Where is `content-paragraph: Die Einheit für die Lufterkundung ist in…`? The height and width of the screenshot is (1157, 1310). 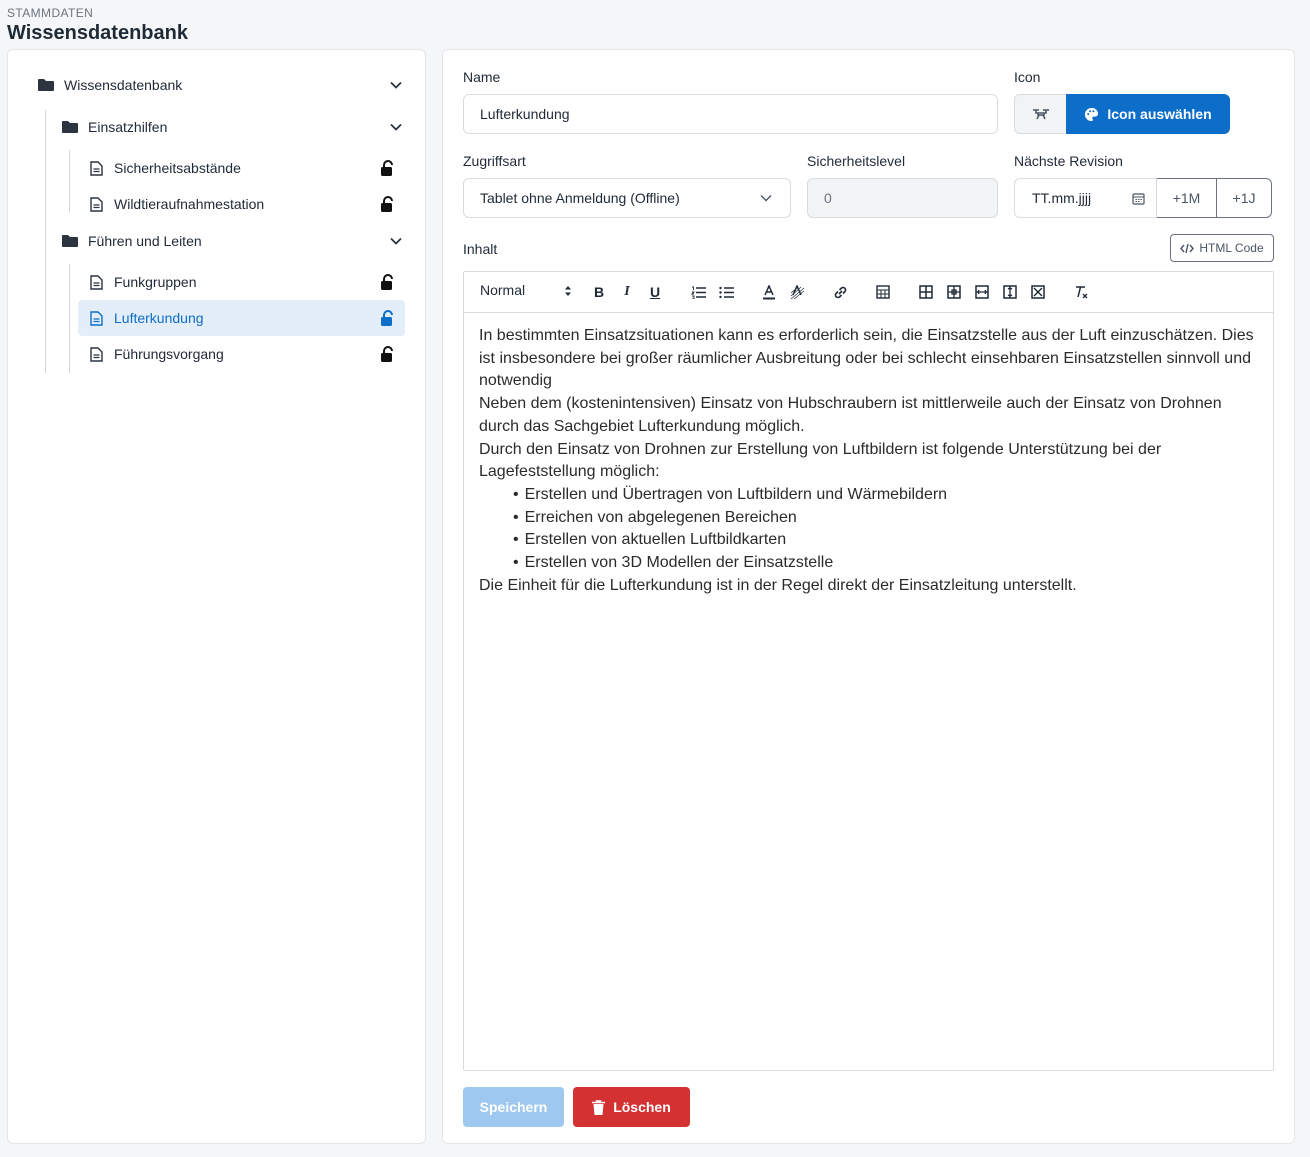
content-paragraph: Die Einheit für die Lufterkundung ist in… is located at coordinates (778, 585).